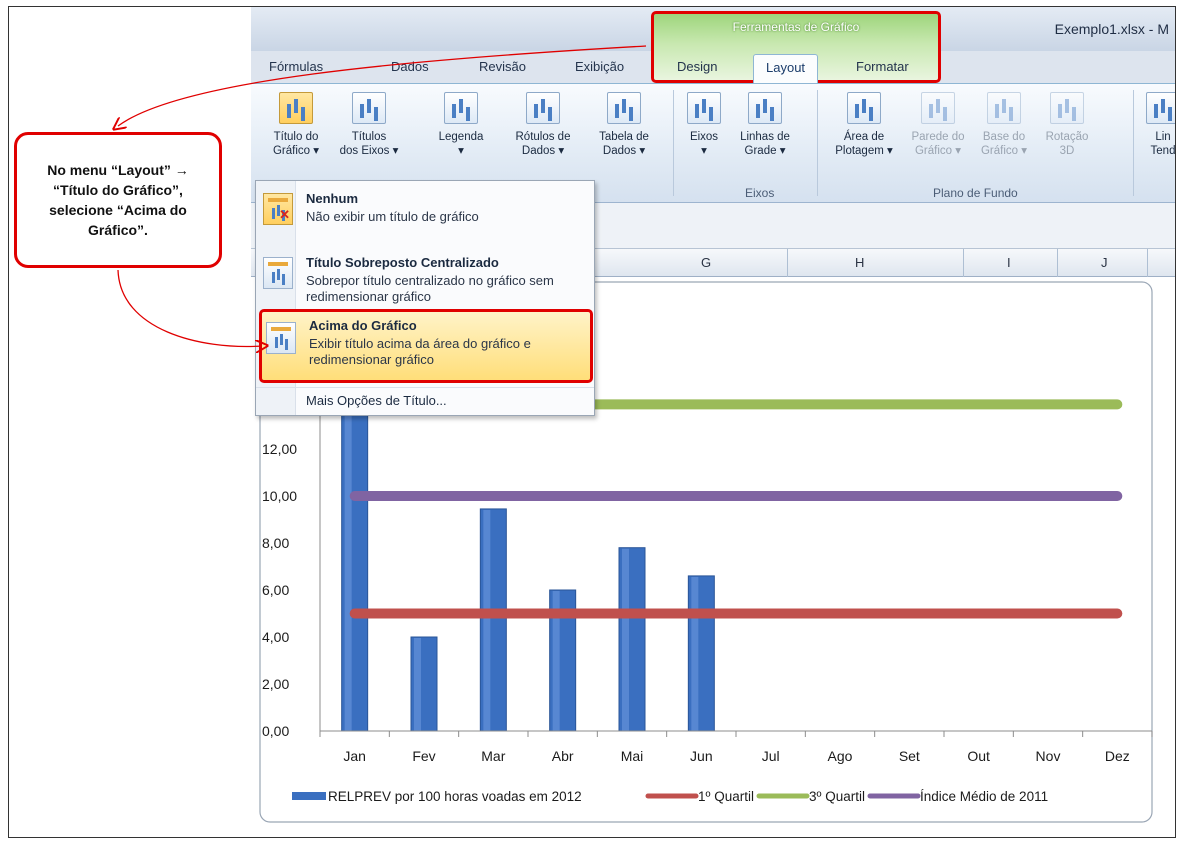 This screenshot has height=841, width=1183. Describe the element at coordinates (624, 137) in the screenshot. I see `data-table-label-1: Tabela de` at that location.